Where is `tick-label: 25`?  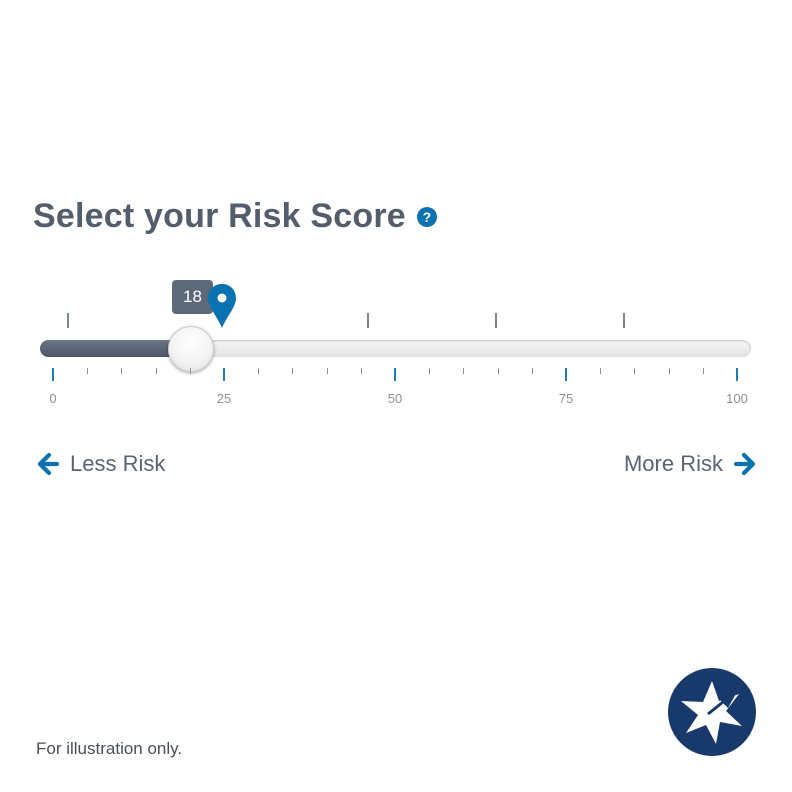 tick-label: 25 is located at coordinates (224, 398).